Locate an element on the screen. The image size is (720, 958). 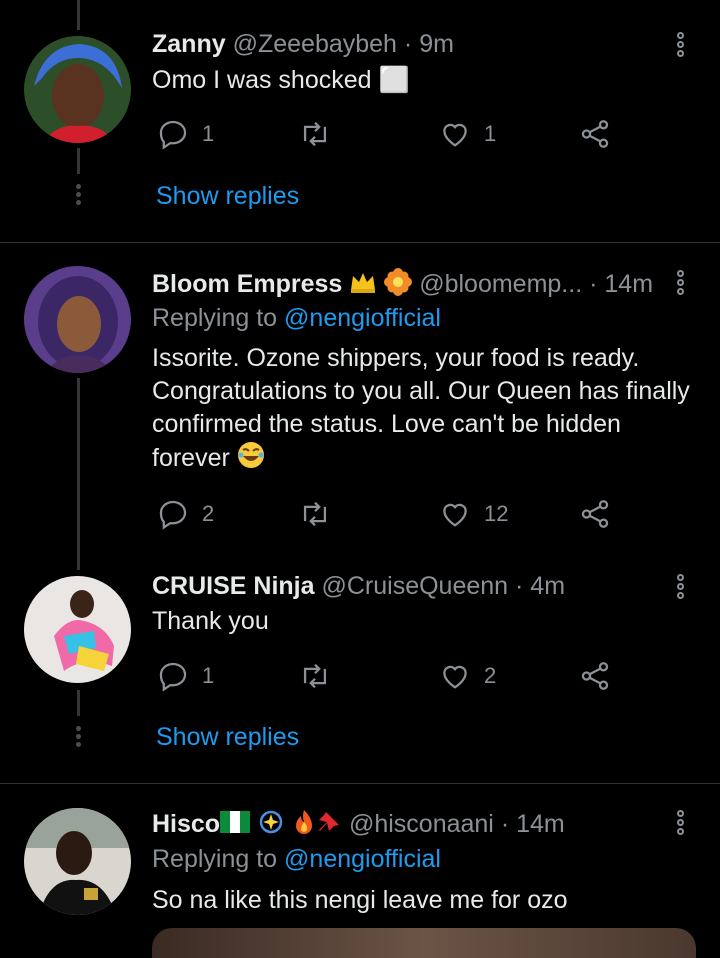
author-name: Bloom Empress is located at coordinates (247, 284).